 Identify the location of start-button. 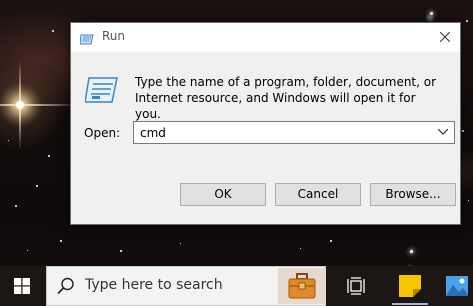
(23, 286).